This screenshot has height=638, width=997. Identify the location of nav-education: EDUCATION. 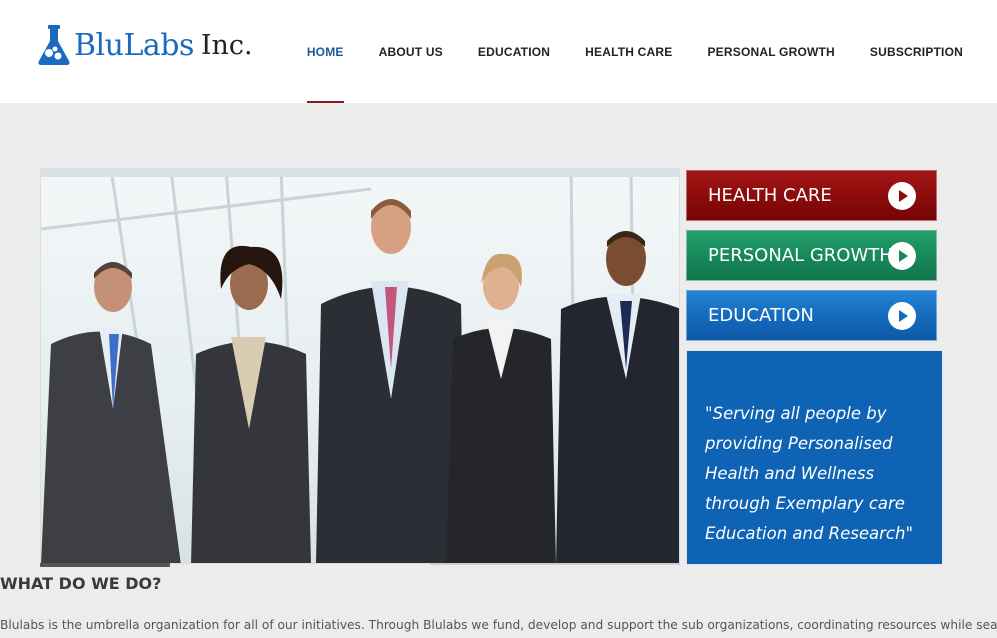
(514, 51).